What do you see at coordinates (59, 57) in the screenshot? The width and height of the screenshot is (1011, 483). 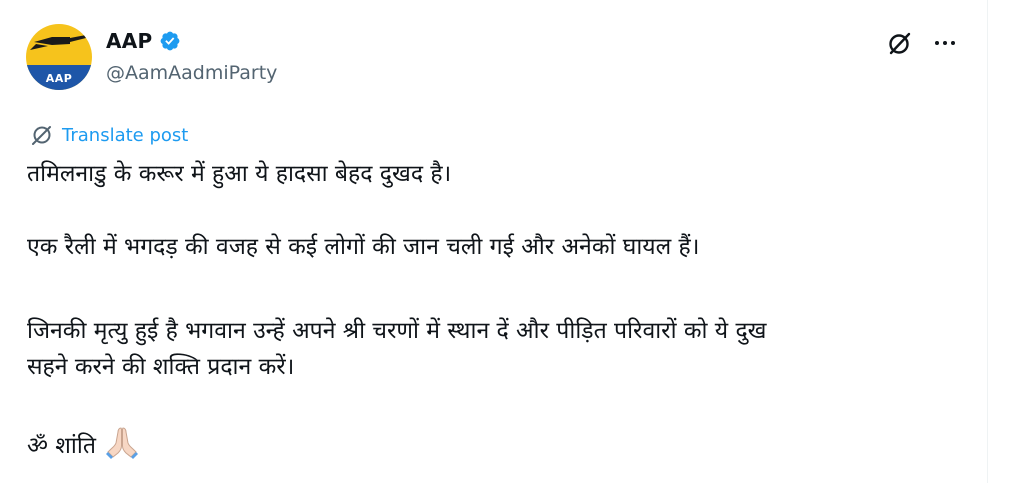 I see `avatar: AAP` at bounding box center [59, 57].